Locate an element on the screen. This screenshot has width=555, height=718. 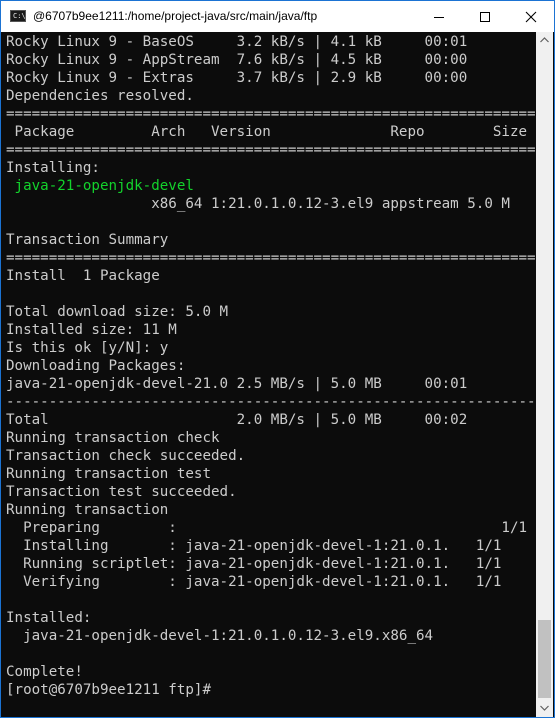
minimize-icon is located at coordinates (439, 17).